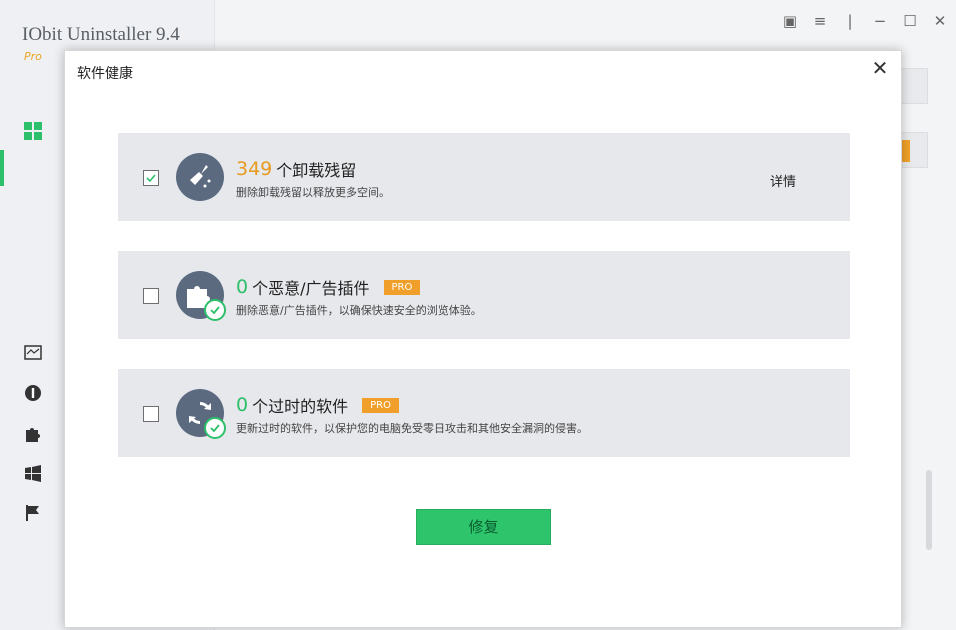 Image resolution: width=956 pixels, height=630 pixels. I want to click on outdated-label: 个过时的软件, so click(300, 406).